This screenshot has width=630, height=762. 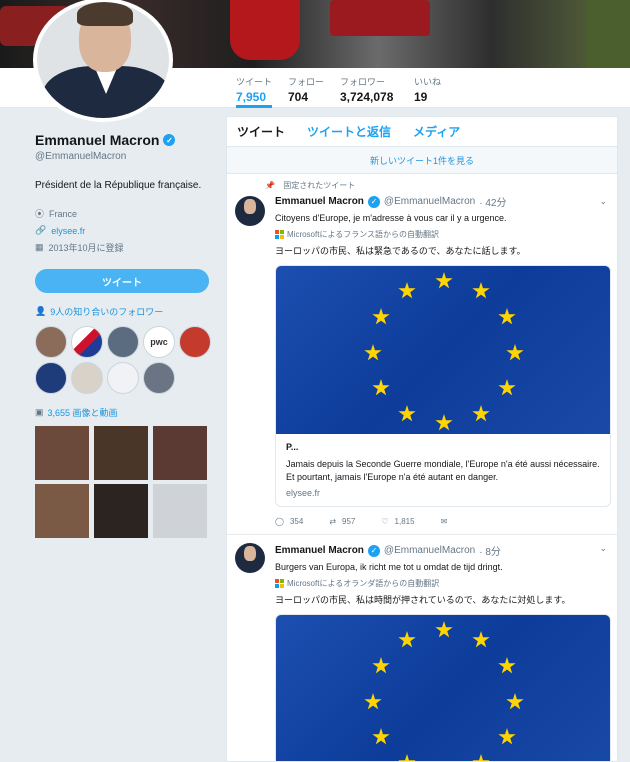 What do you see at coordinates (385, 521) in the screenshot?
I see `heart-icon: ♡` at bounding box center [385, 521].